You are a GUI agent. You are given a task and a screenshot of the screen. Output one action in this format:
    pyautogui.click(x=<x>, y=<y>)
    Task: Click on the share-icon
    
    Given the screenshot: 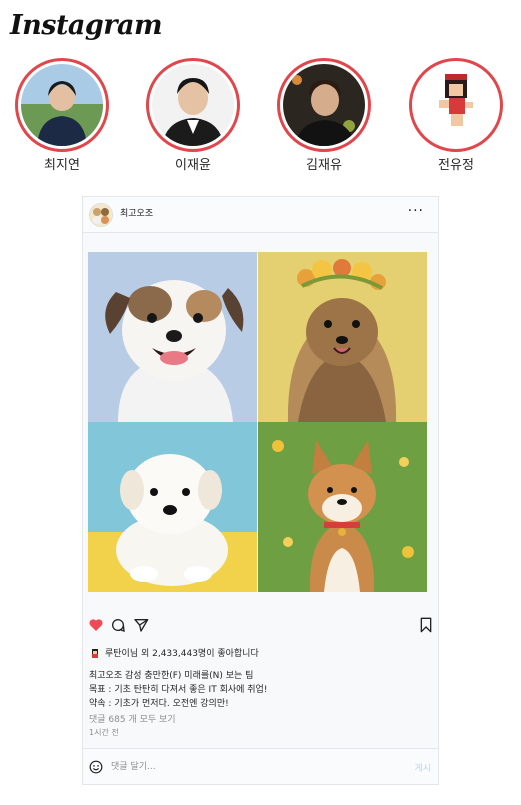 What is the action you would take?
    pyautogui.click(x=141, y=627)
    